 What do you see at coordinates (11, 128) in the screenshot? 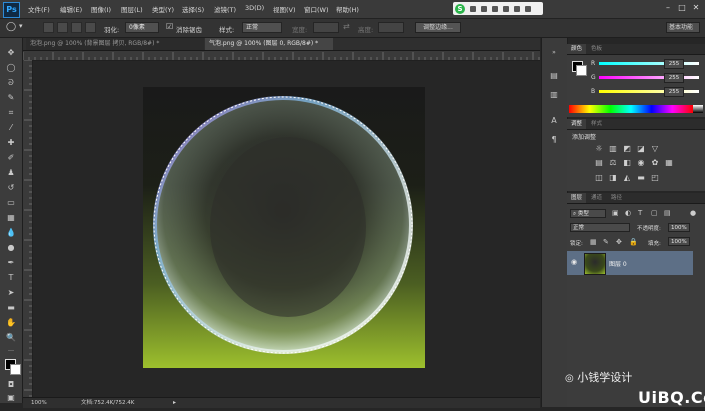
I see `eyedropper-tool-icon: ⁄` at bounding box center [11, 128].